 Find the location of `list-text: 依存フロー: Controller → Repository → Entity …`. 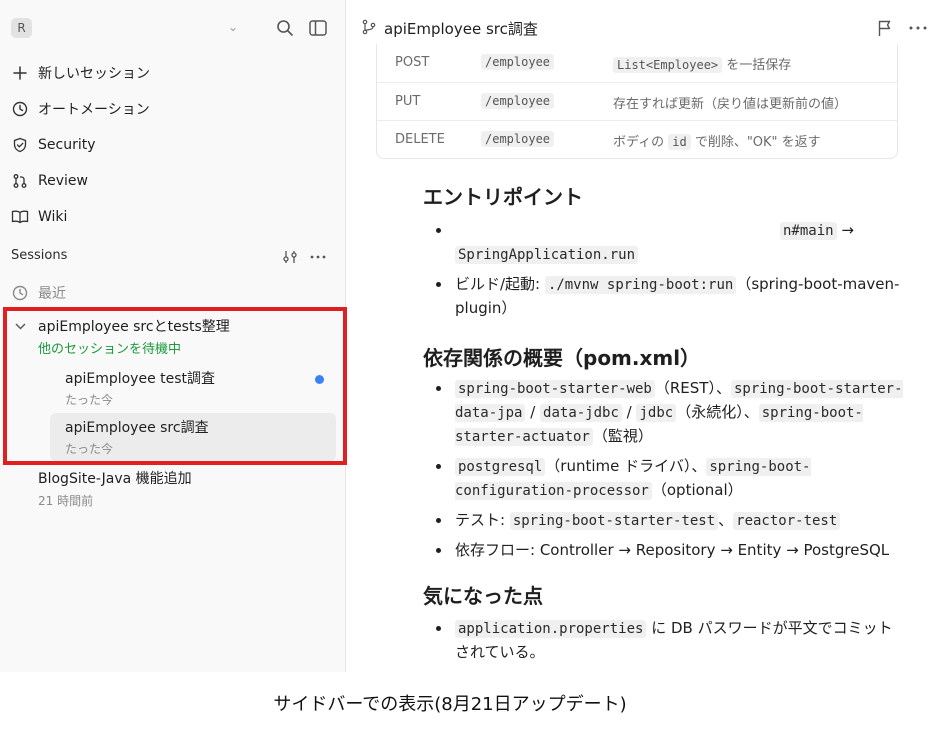

list-text: 依存フロー: Controller → Repository → Entity … is located at coordinates (672, 550).